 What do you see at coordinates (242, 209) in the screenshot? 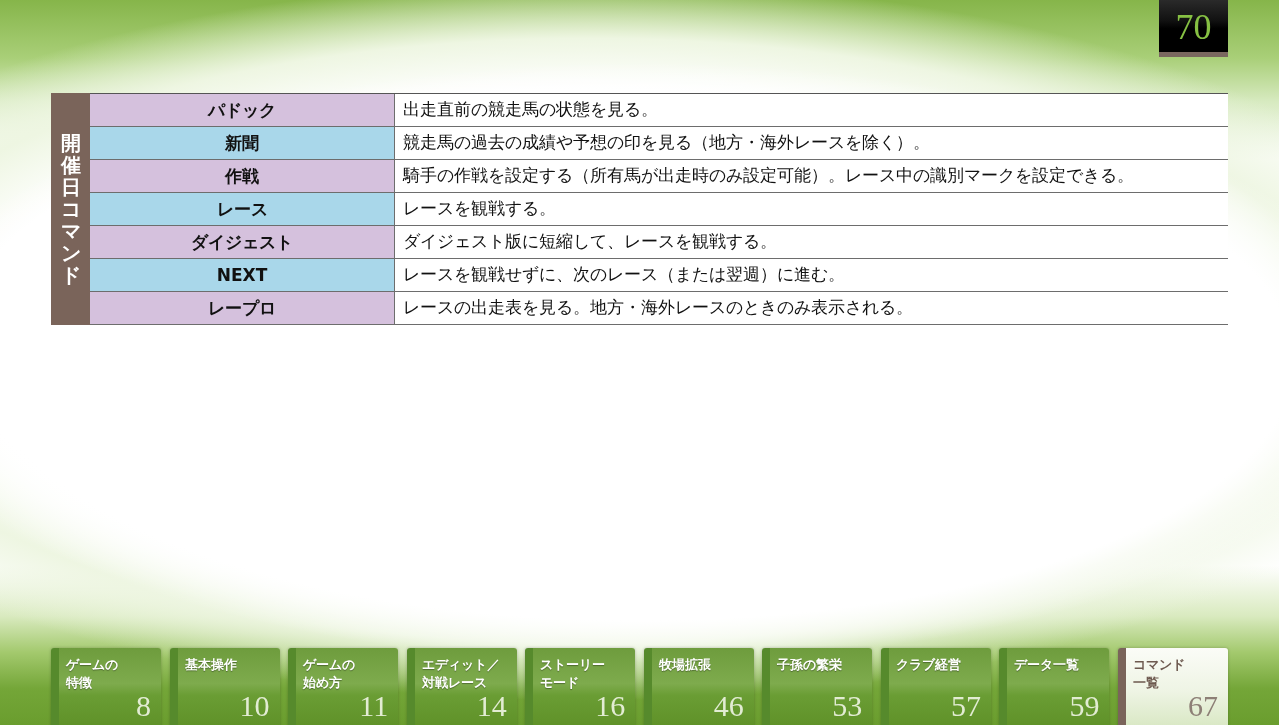
I see `command-cell: レース` at bounding box center [242, 209].